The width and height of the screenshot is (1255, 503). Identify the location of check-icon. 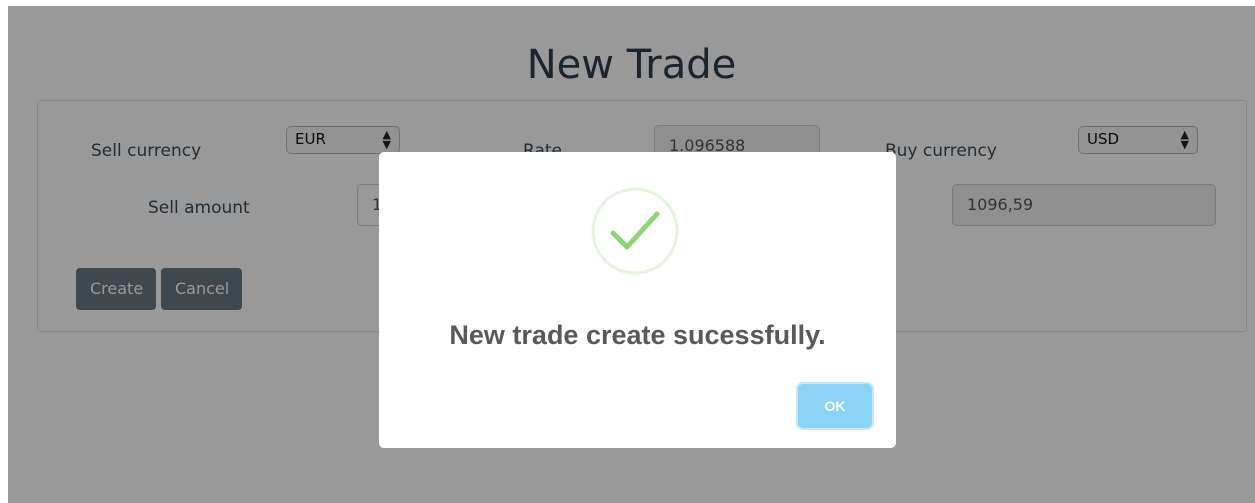
(635, 231).